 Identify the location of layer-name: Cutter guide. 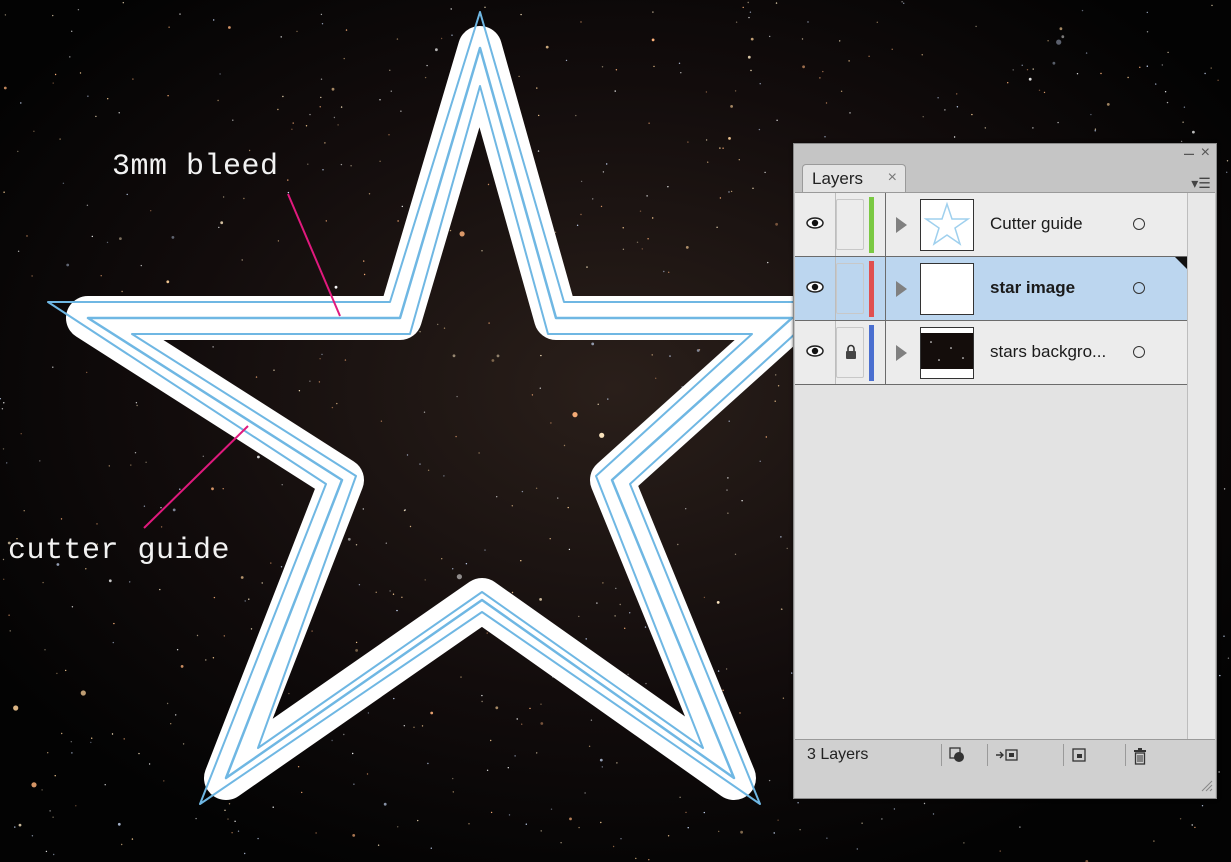
(1036, 224).